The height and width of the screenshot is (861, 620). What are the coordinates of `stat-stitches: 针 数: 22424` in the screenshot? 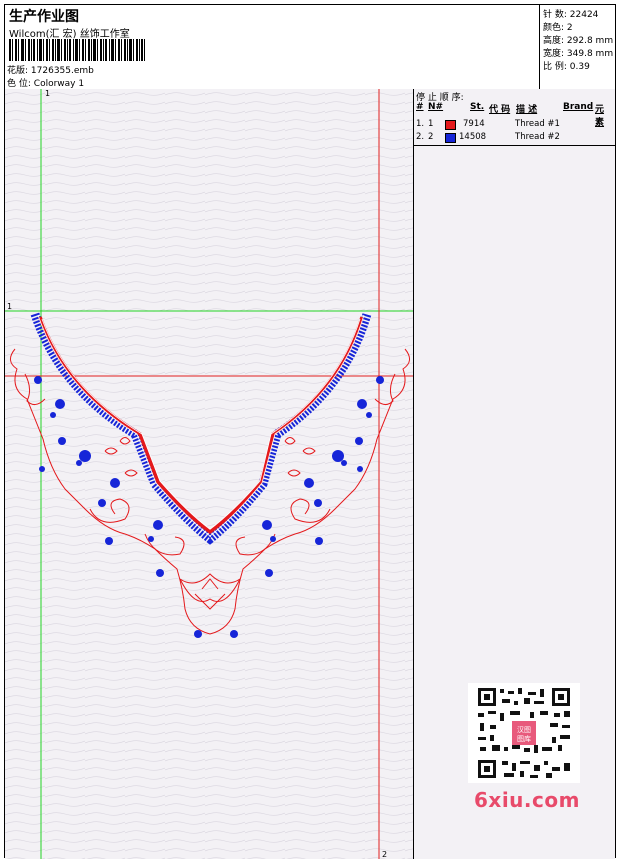 It's located at (570, 13).